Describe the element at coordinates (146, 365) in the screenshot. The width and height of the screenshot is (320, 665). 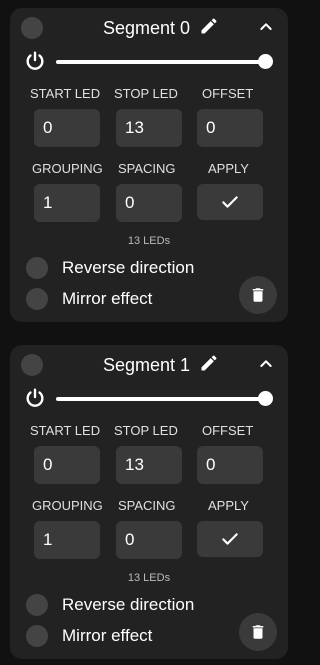
I see `segment-title: Segment 1` at that location.